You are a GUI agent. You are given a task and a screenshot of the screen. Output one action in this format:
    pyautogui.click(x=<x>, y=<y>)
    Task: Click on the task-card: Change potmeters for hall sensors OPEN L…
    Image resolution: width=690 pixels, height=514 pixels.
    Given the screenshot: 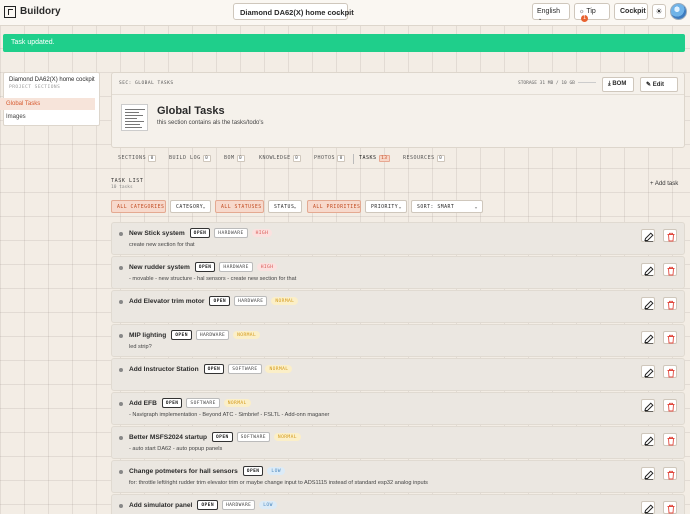 What is the action you would take?
    pyautogui.click(x=398, y=476)
    